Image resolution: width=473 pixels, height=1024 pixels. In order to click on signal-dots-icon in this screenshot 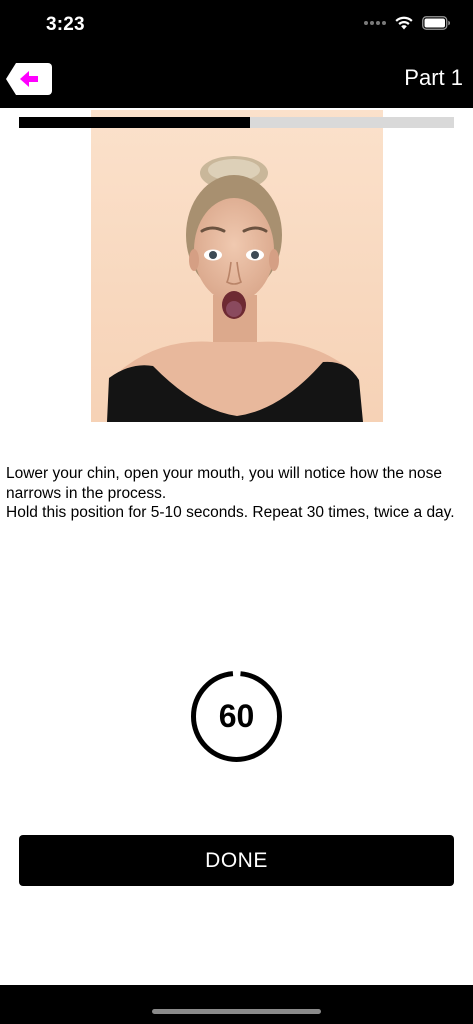, I will do `click(375, 22)`.